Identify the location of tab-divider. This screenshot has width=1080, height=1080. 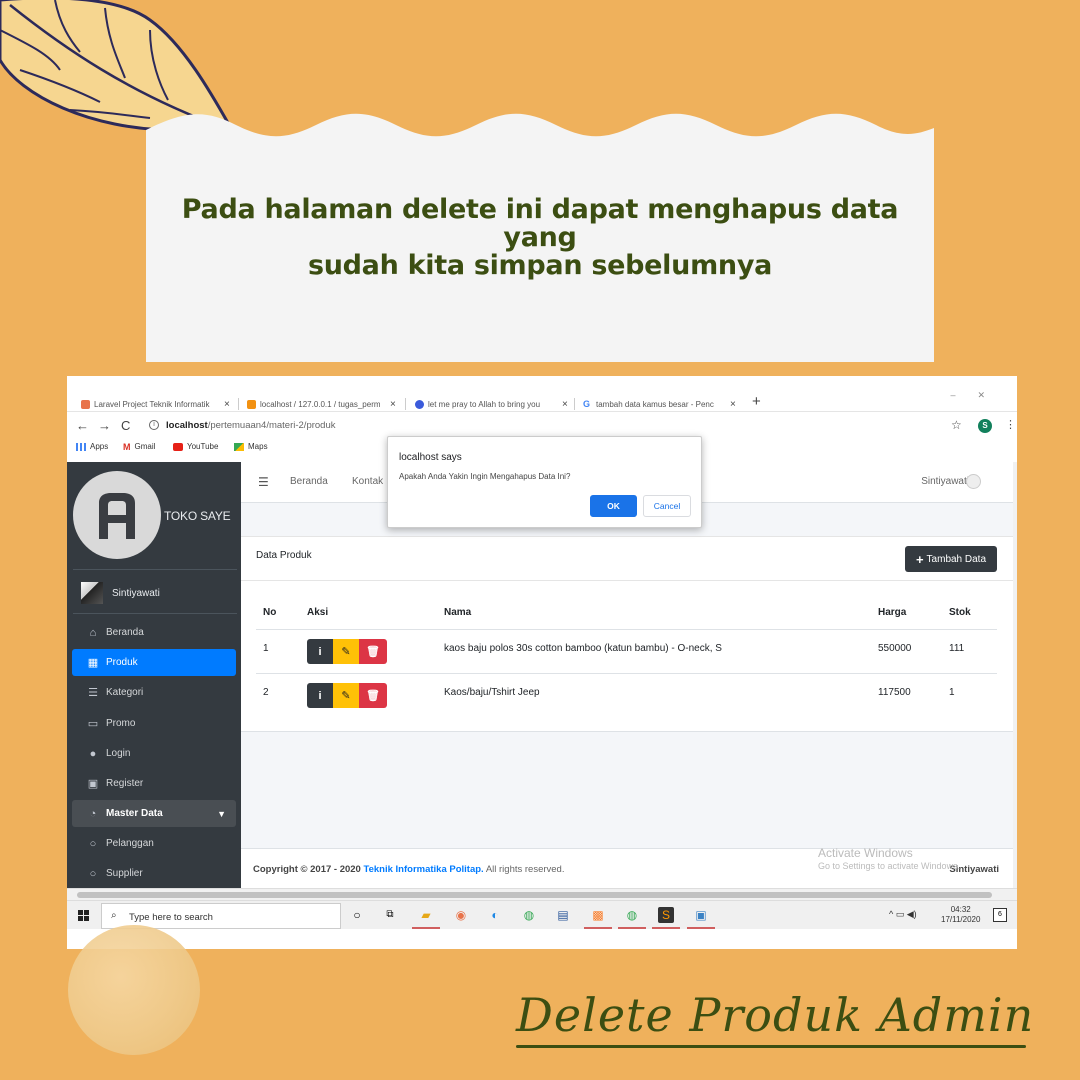
(238, 404).